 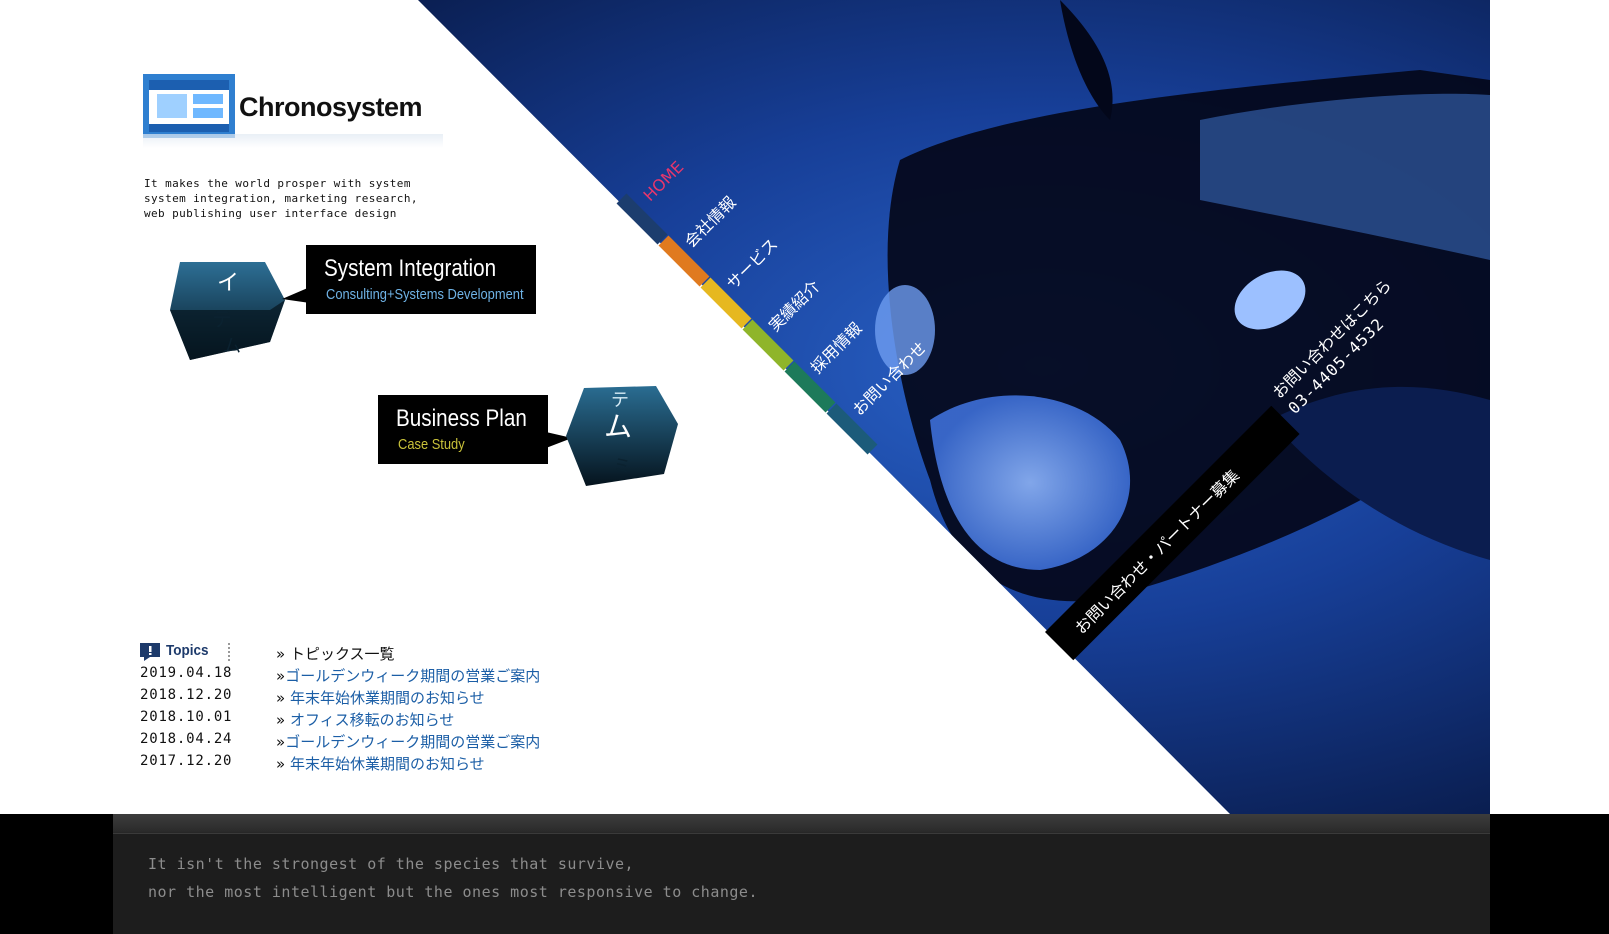 What do you see at coordinates (293, 141) in the screenshot?
I see `logo-reflection` at bounding box center [293, 141].